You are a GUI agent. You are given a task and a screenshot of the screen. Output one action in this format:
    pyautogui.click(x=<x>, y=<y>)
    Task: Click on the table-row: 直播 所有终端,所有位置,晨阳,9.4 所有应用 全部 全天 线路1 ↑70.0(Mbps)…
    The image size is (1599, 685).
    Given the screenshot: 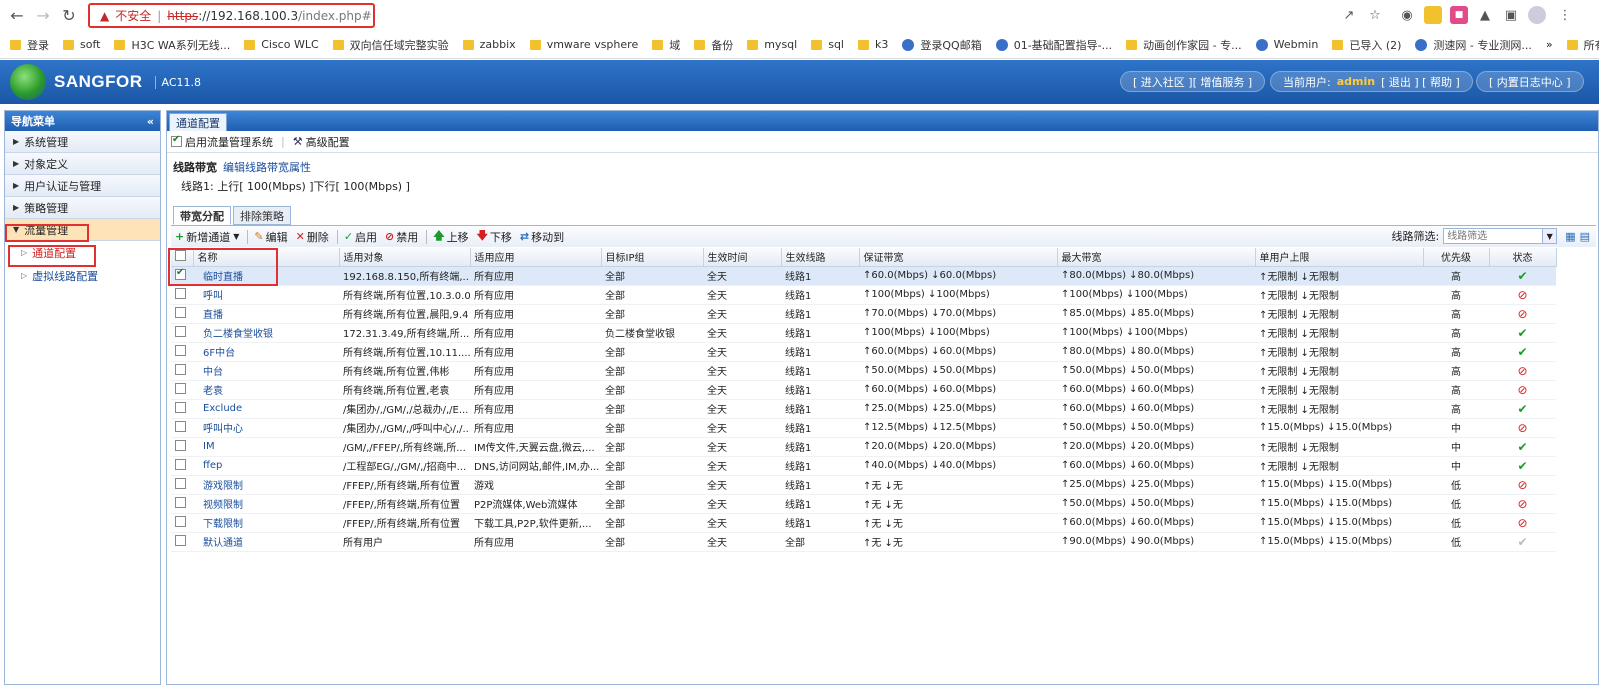 What is the action you would take?
    pyautogui.click(x=863, y=314)
    